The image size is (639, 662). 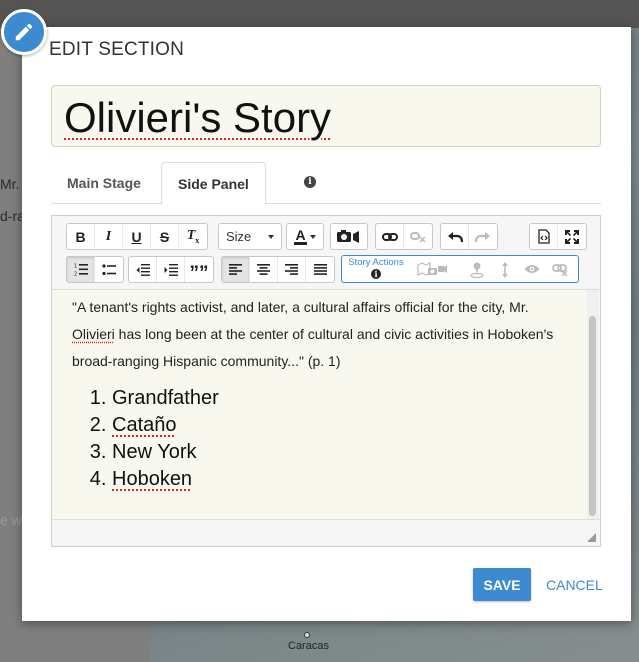 What do you see at coordinates (75, 267) in the screenshot?
I see `svg-text: 1` at bounding box center [75, 267].